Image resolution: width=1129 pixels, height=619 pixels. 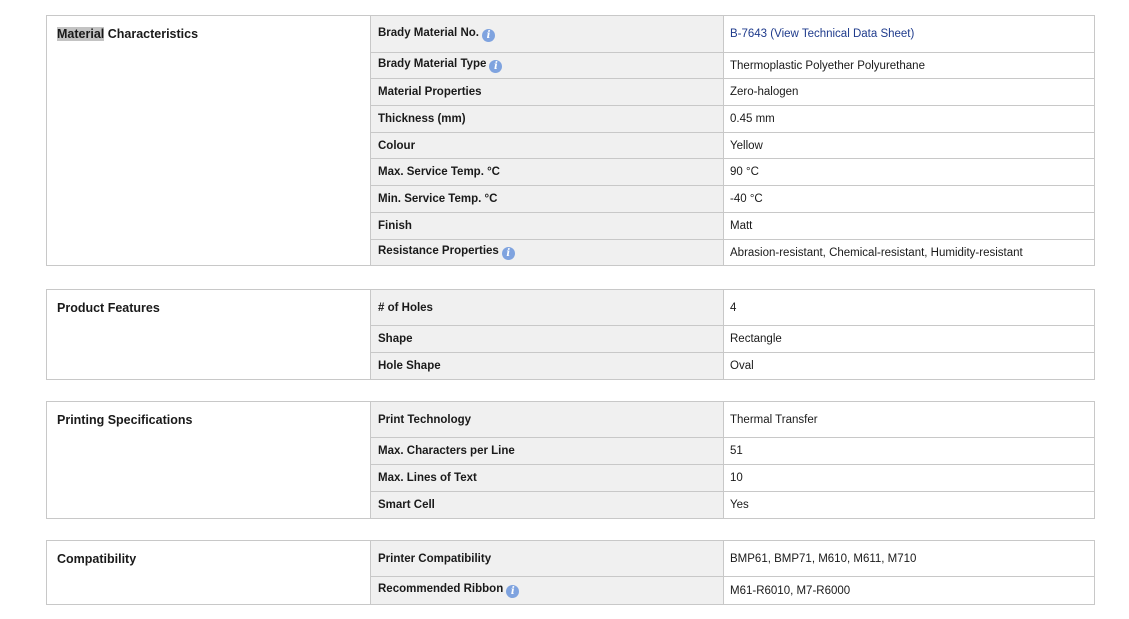 I want to click on val-finish: Matt, so click(x=909, y=226).